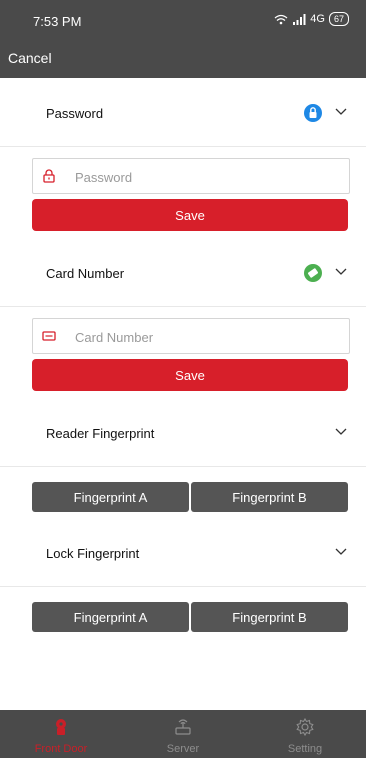 The image size is (366, 758). I want to click on battery-icon: 67, so click(338, 19).